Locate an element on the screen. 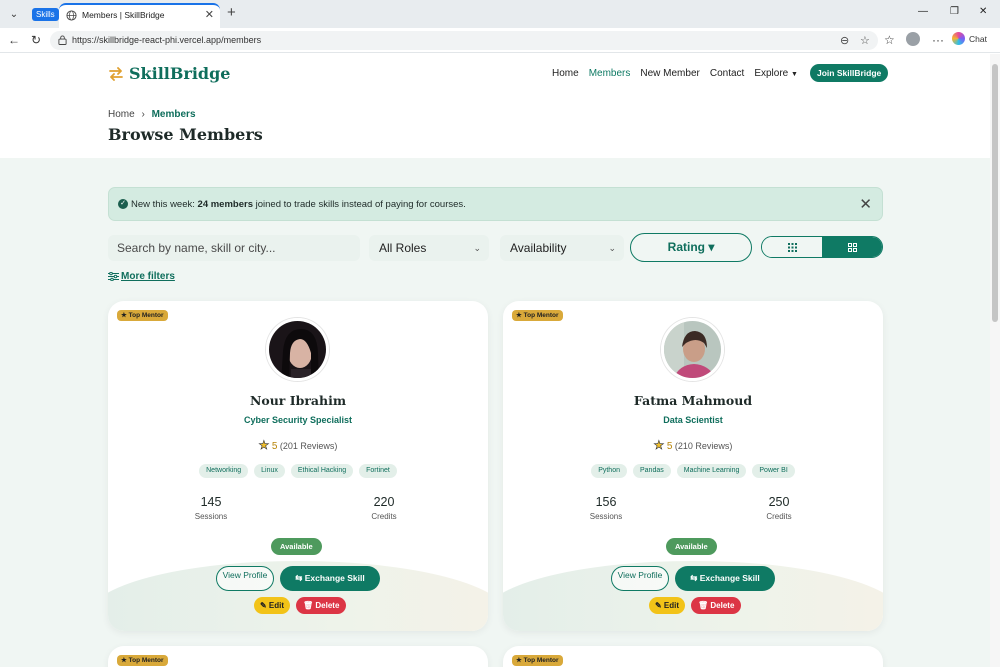  credits-count: 250 is located at coordinates (779, 502).